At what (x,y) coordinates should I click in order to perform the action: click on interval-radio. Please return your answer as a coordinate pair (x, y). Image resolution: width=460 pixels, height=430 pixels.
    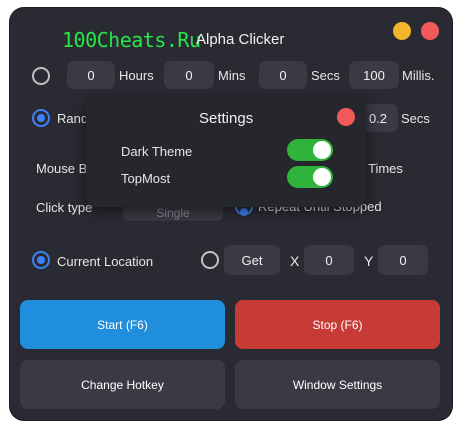
    Looking at the image, I should click on (41, 76).